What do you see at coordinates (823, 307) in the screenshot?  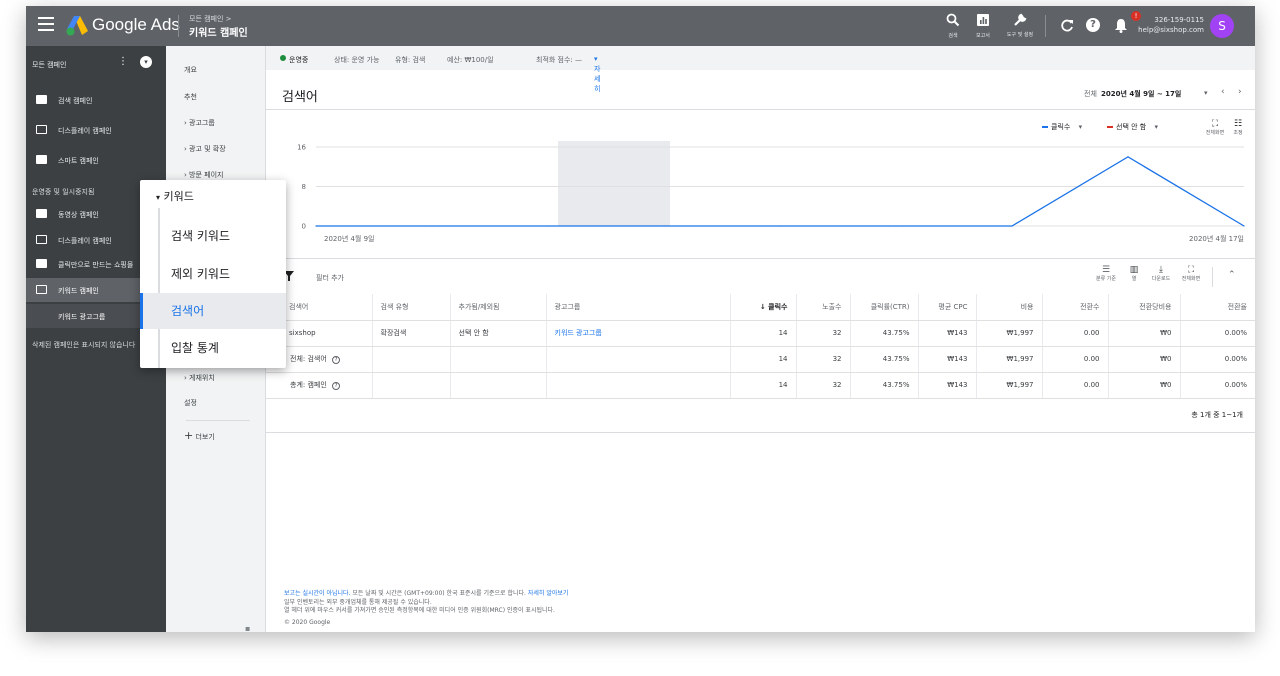 I see `col-impressions: 노출수` at bounding box center [823, 307].